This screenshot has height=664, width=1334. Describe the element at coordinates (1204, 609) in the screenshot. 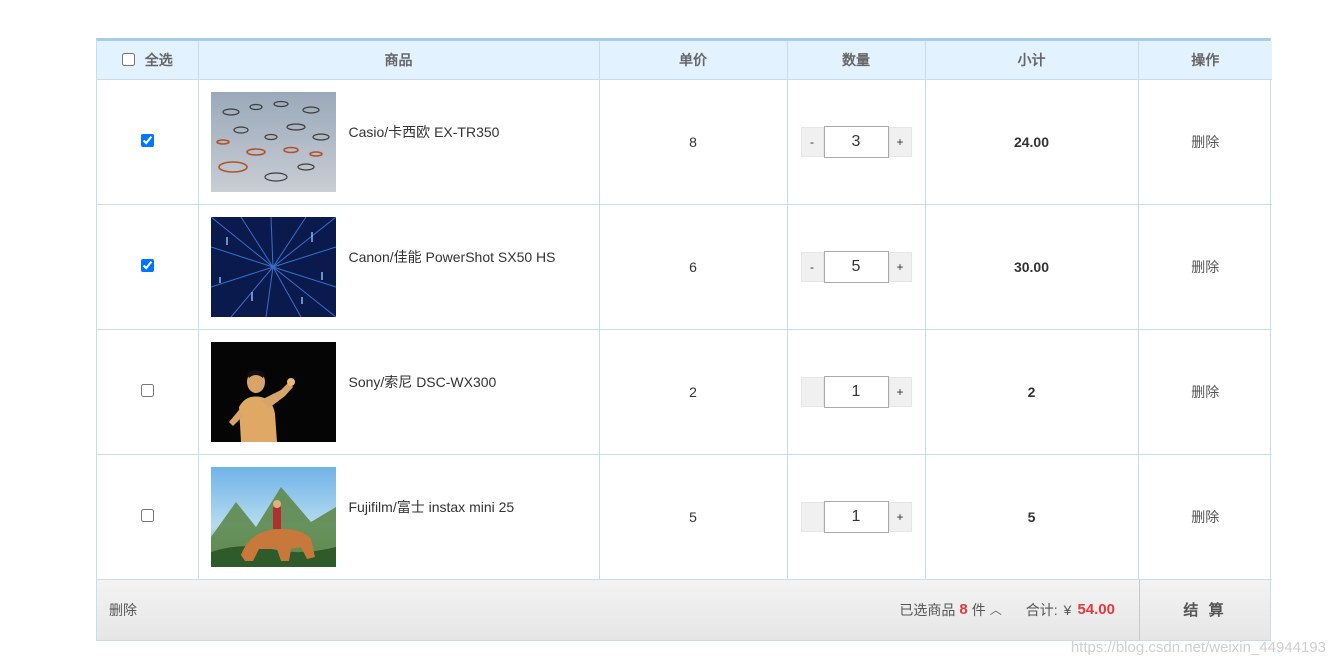

I see `checkout-button: 结 算` at that location.